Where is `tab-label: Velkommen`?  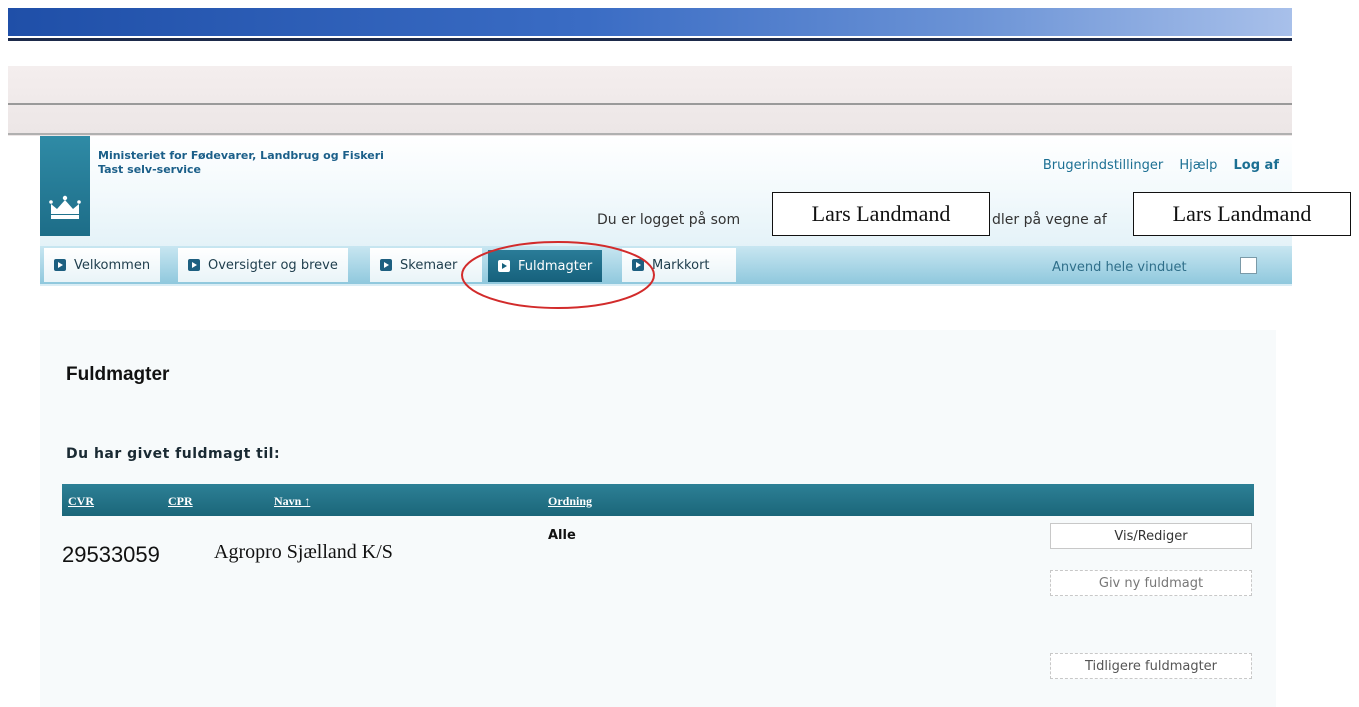
tab-label: Velkommen is located at coordinates (112, 265).